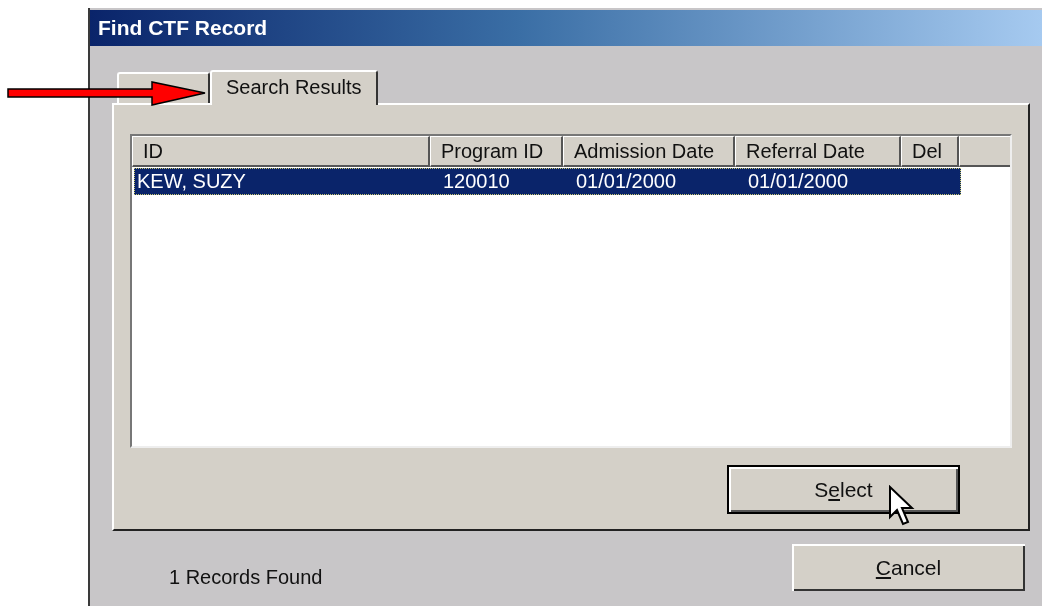 The width and height of the screenshot is (1042, 606). Describe the element at coordinates (818, 151) in the screenshot. I see `column-header: Referral Date` at that location.